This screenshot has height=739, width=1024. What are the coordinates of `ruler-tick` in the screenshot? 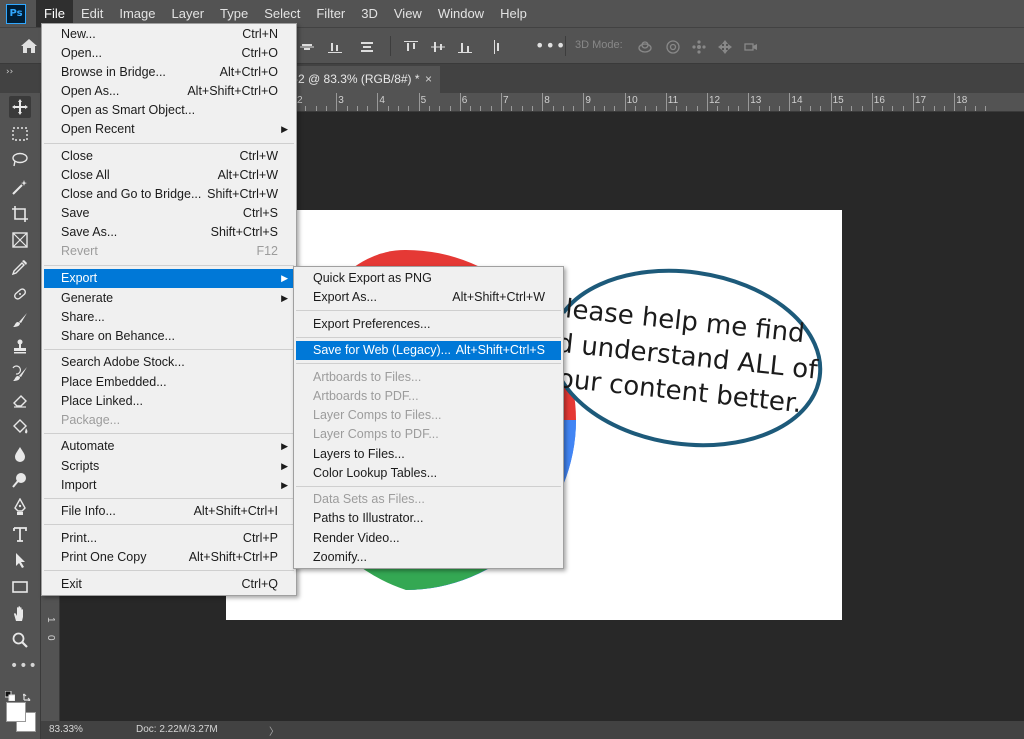 It's located at (501, 102).